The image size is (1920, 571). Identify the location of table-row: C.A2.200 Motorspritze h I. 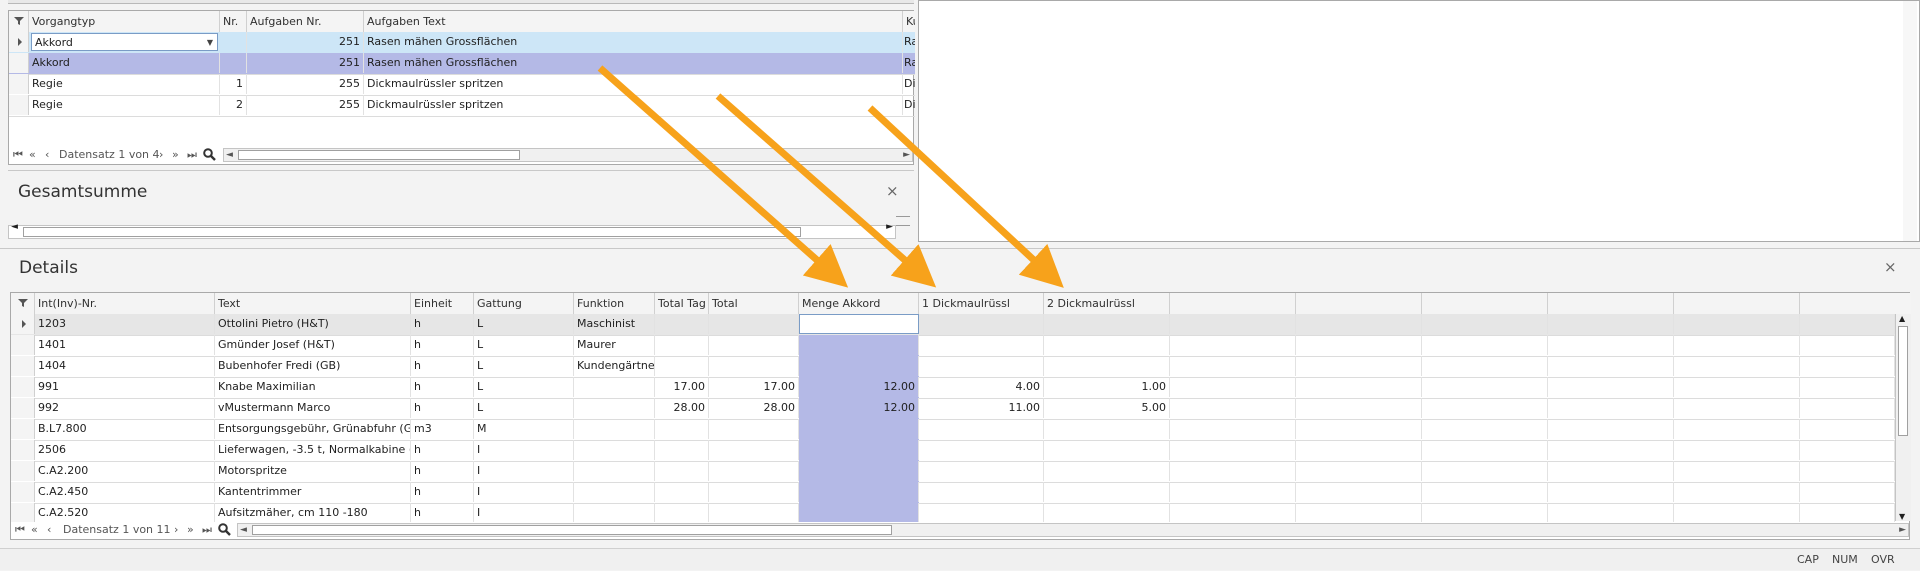
(953, 472).